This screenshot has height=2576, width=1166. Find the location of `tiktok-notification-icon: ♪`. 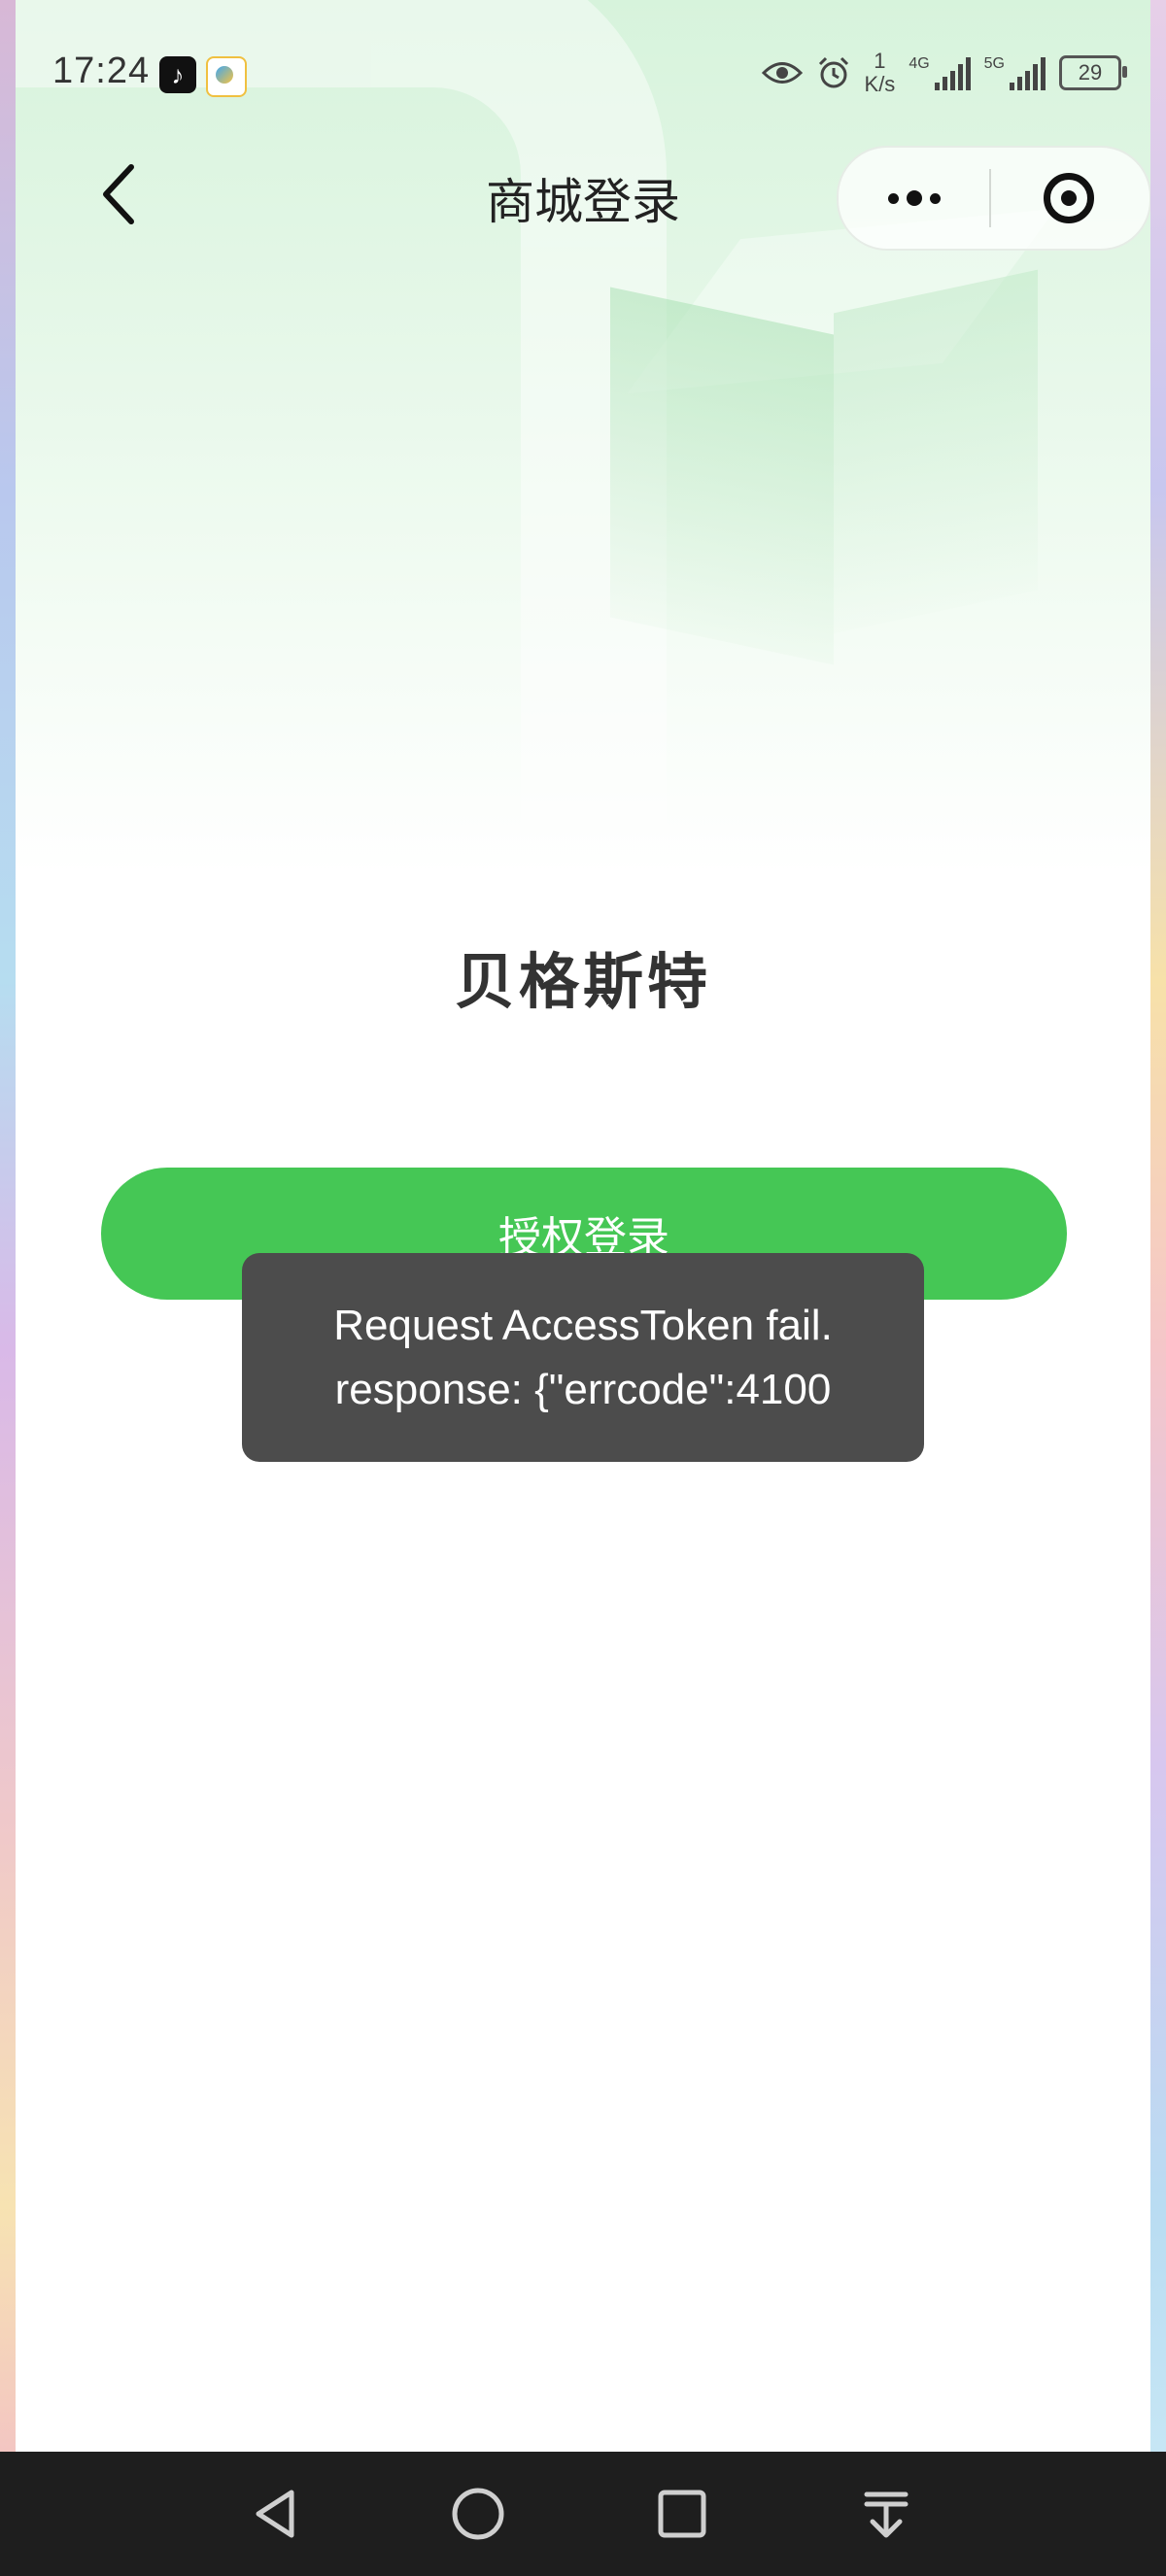

tiktok-notification-icon: ♪ is located at coordinates (177, 74).